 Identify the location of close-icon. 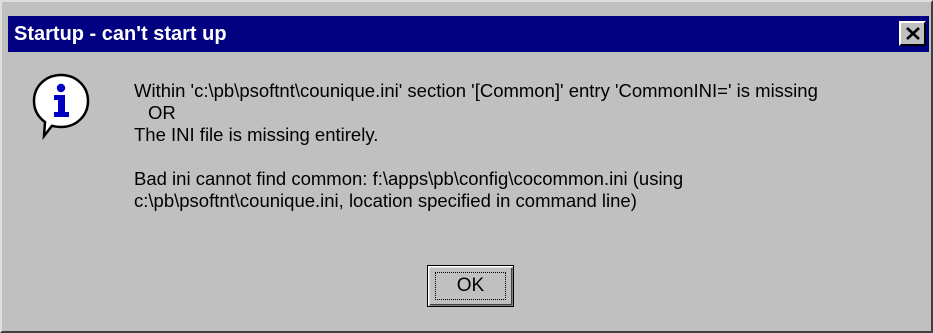
(913, 33).